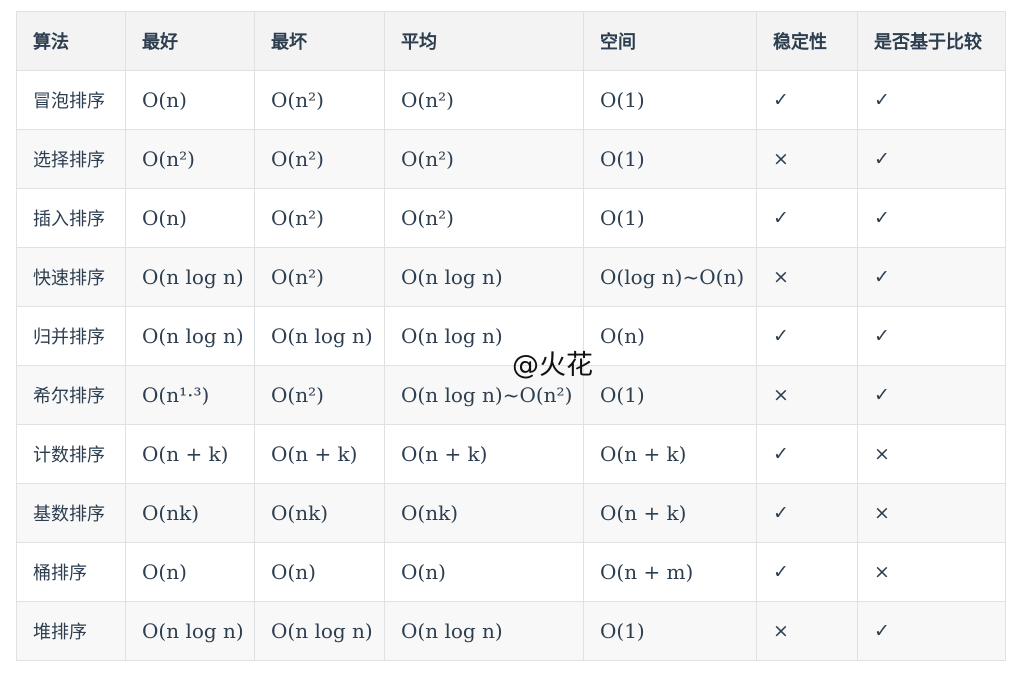  Describe the element at coordinates (319, 572) in the screenshot. I see `worst-case: O(n)` at that location.